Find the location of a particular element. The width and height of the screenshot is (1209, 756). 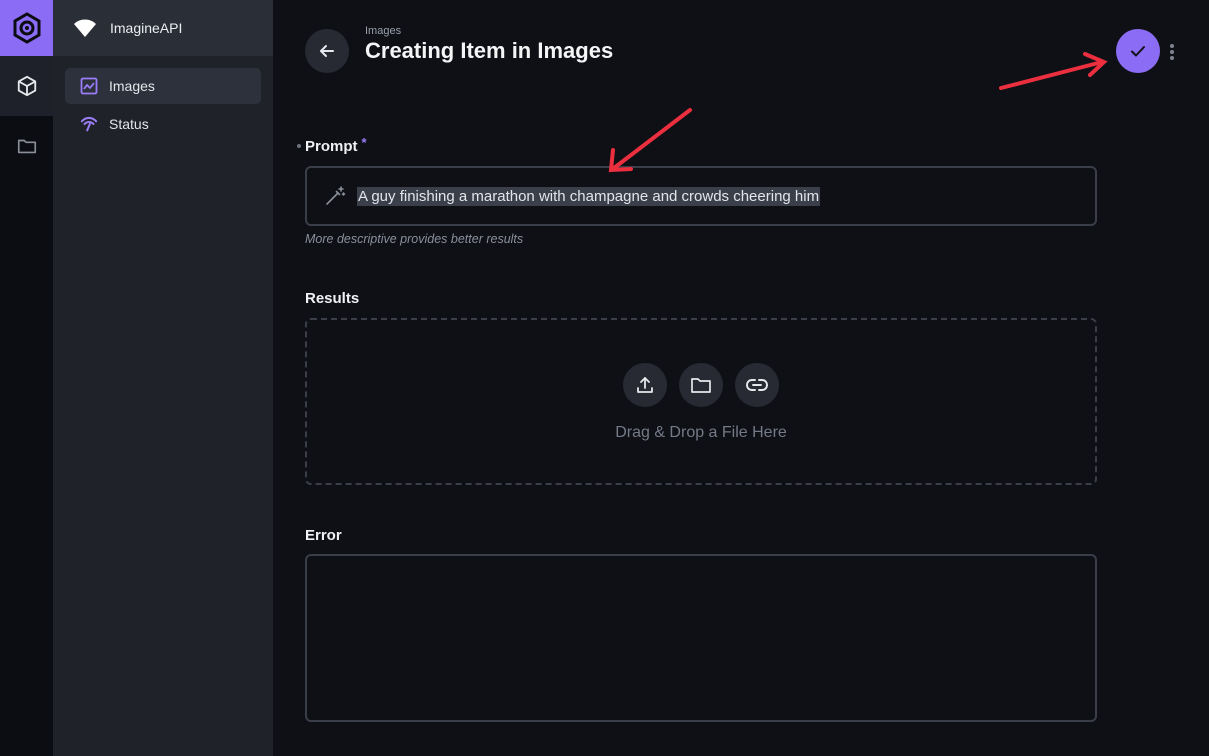

more-options-button is located at coordinates (1172, 52).